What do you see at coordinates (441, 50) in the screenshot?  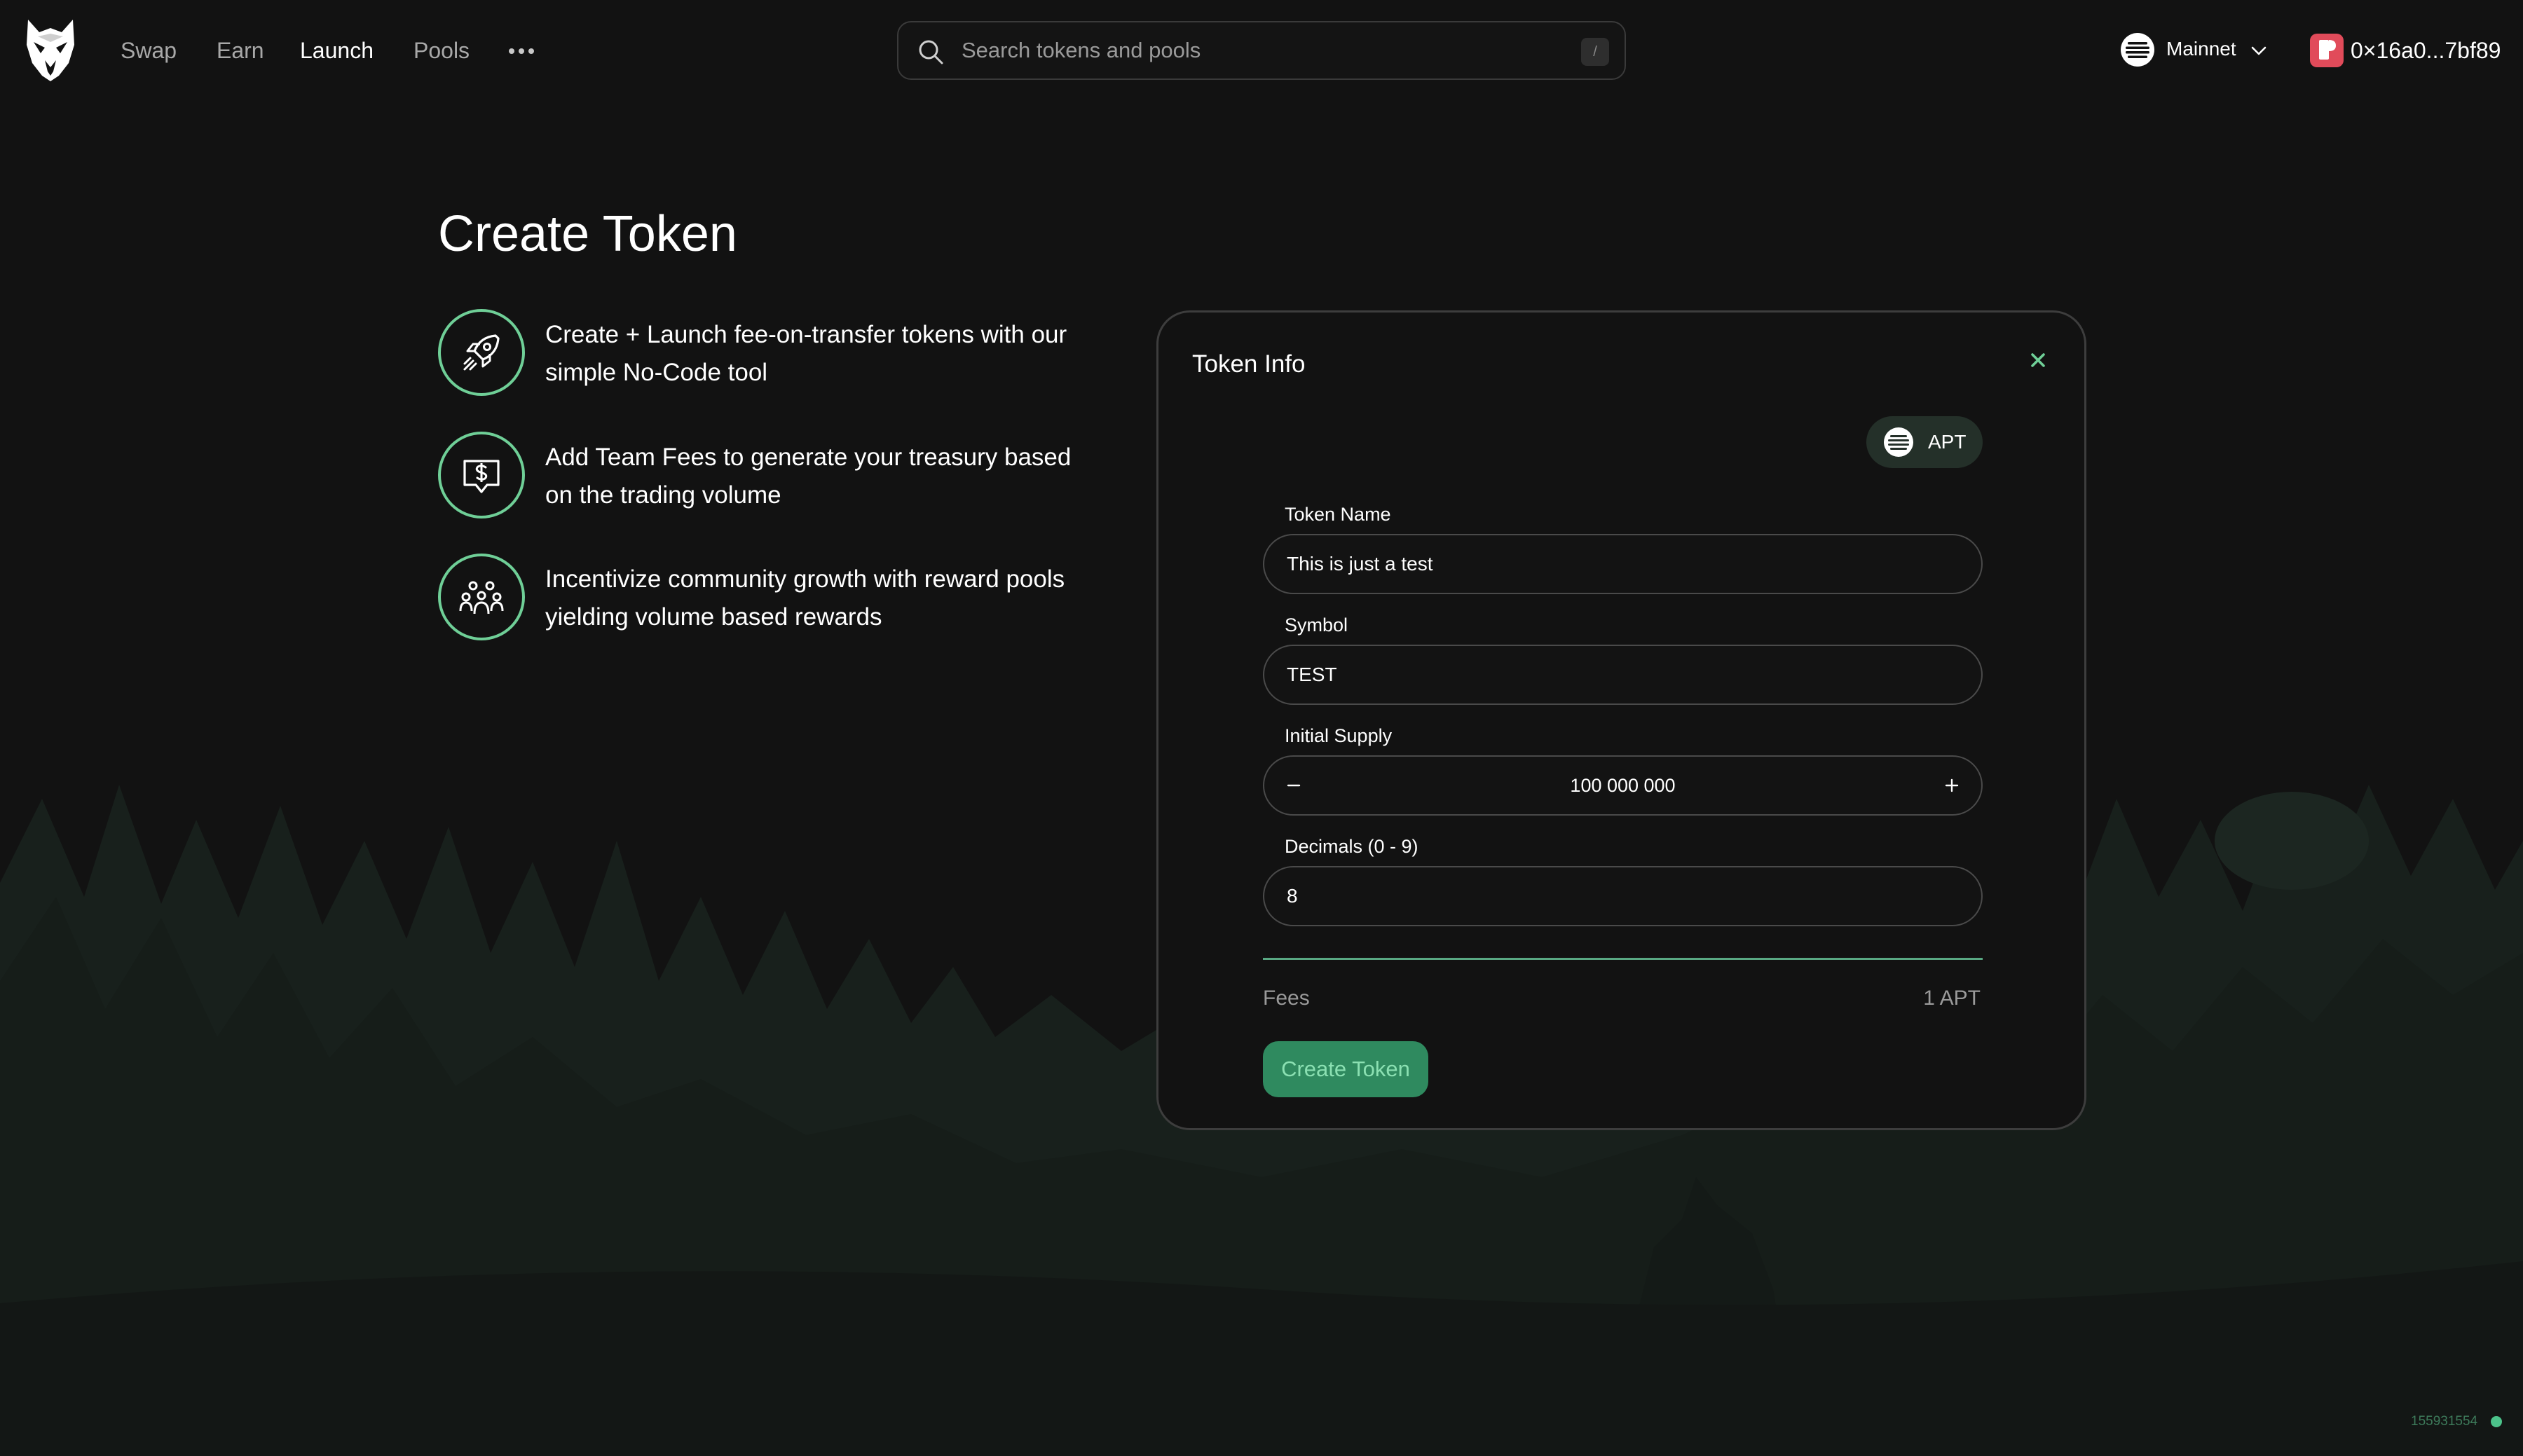 I see `nav-pools: Pools` at bounding box center [441, 50].